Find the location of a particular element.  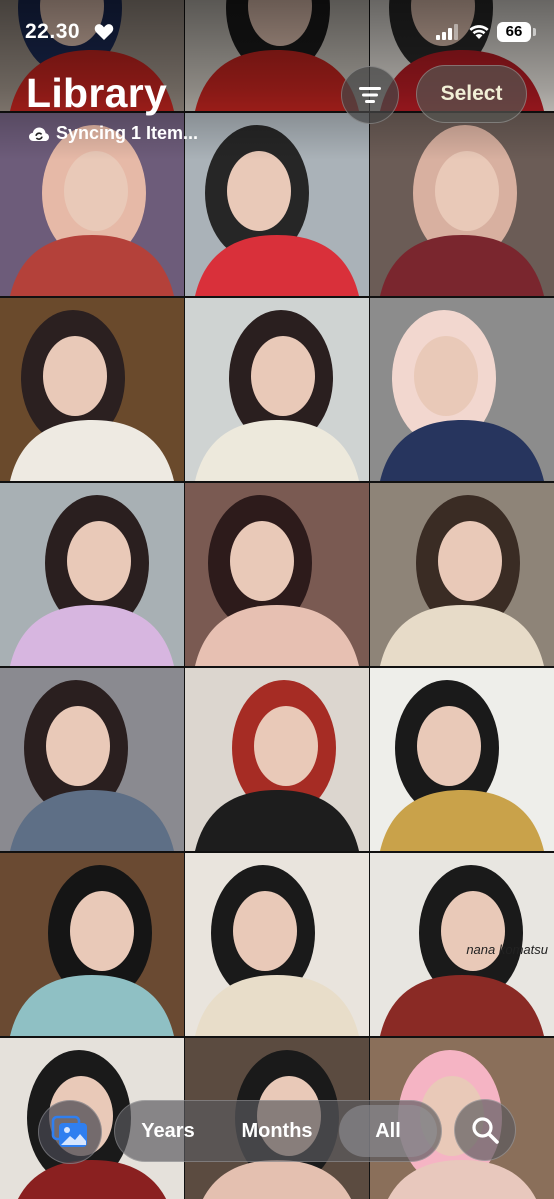

status-time: 22.30 is located at coordinates (53, 31).